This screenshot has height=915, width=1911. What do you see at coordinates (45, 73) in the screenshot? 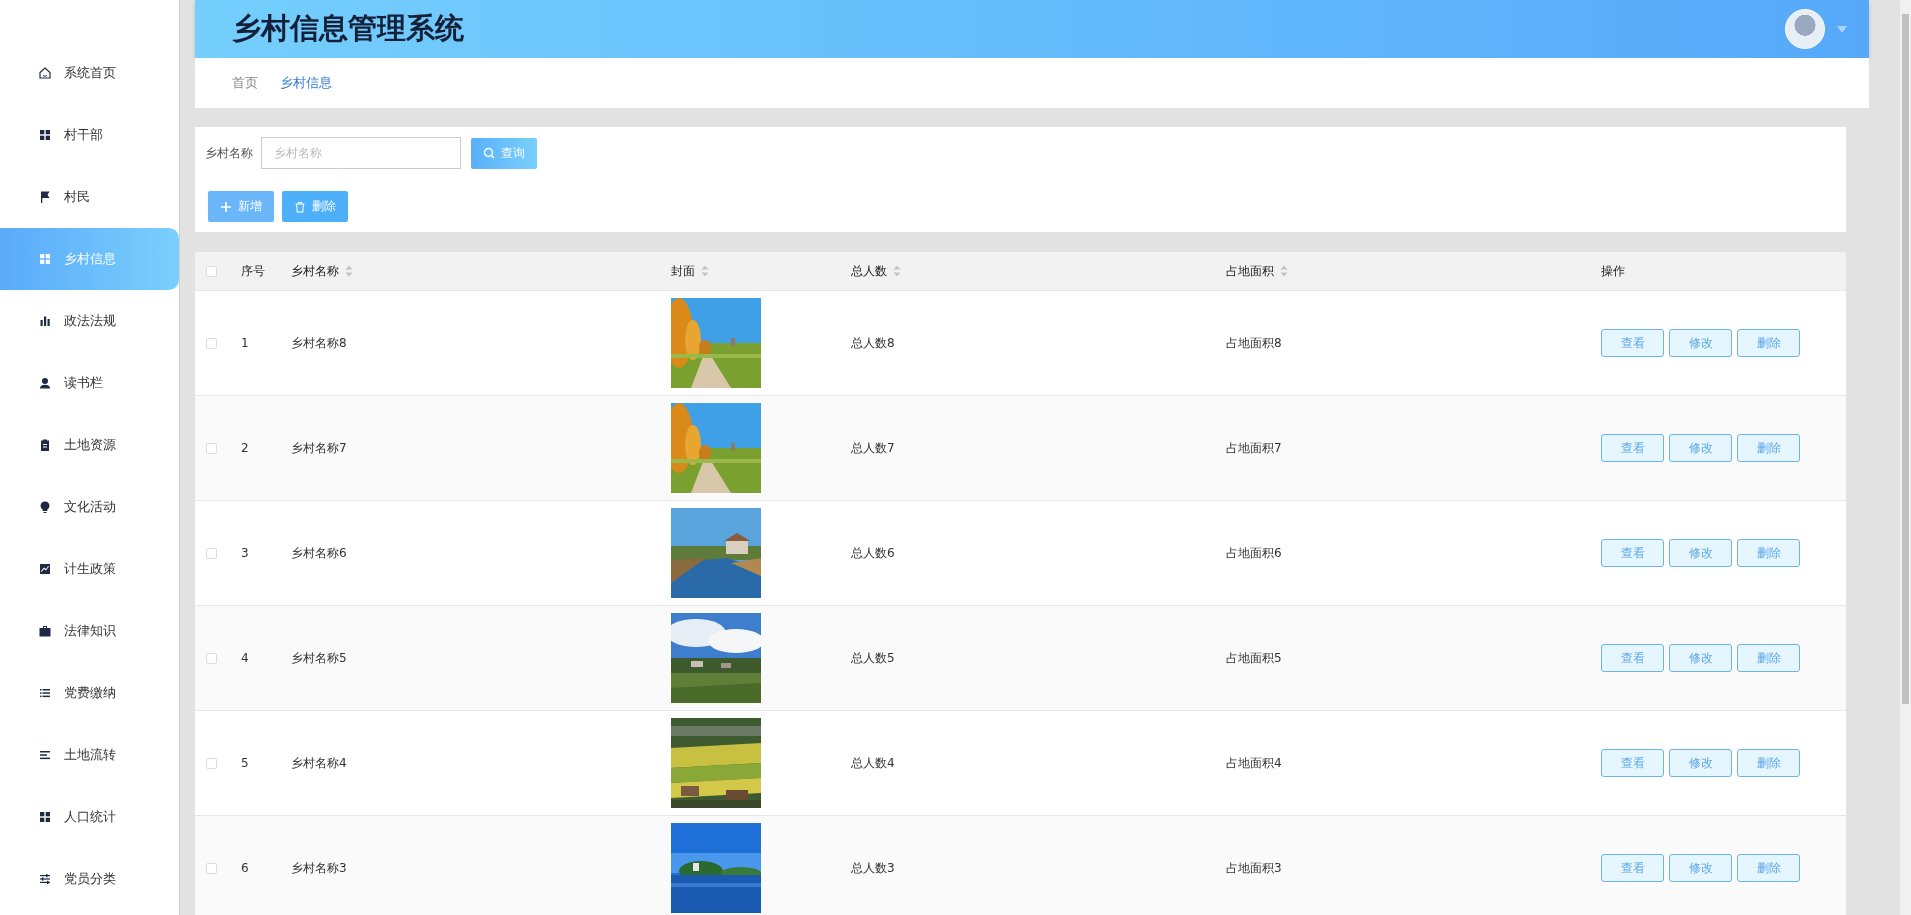
I see `home-icon` at bounding box center [45, 73].